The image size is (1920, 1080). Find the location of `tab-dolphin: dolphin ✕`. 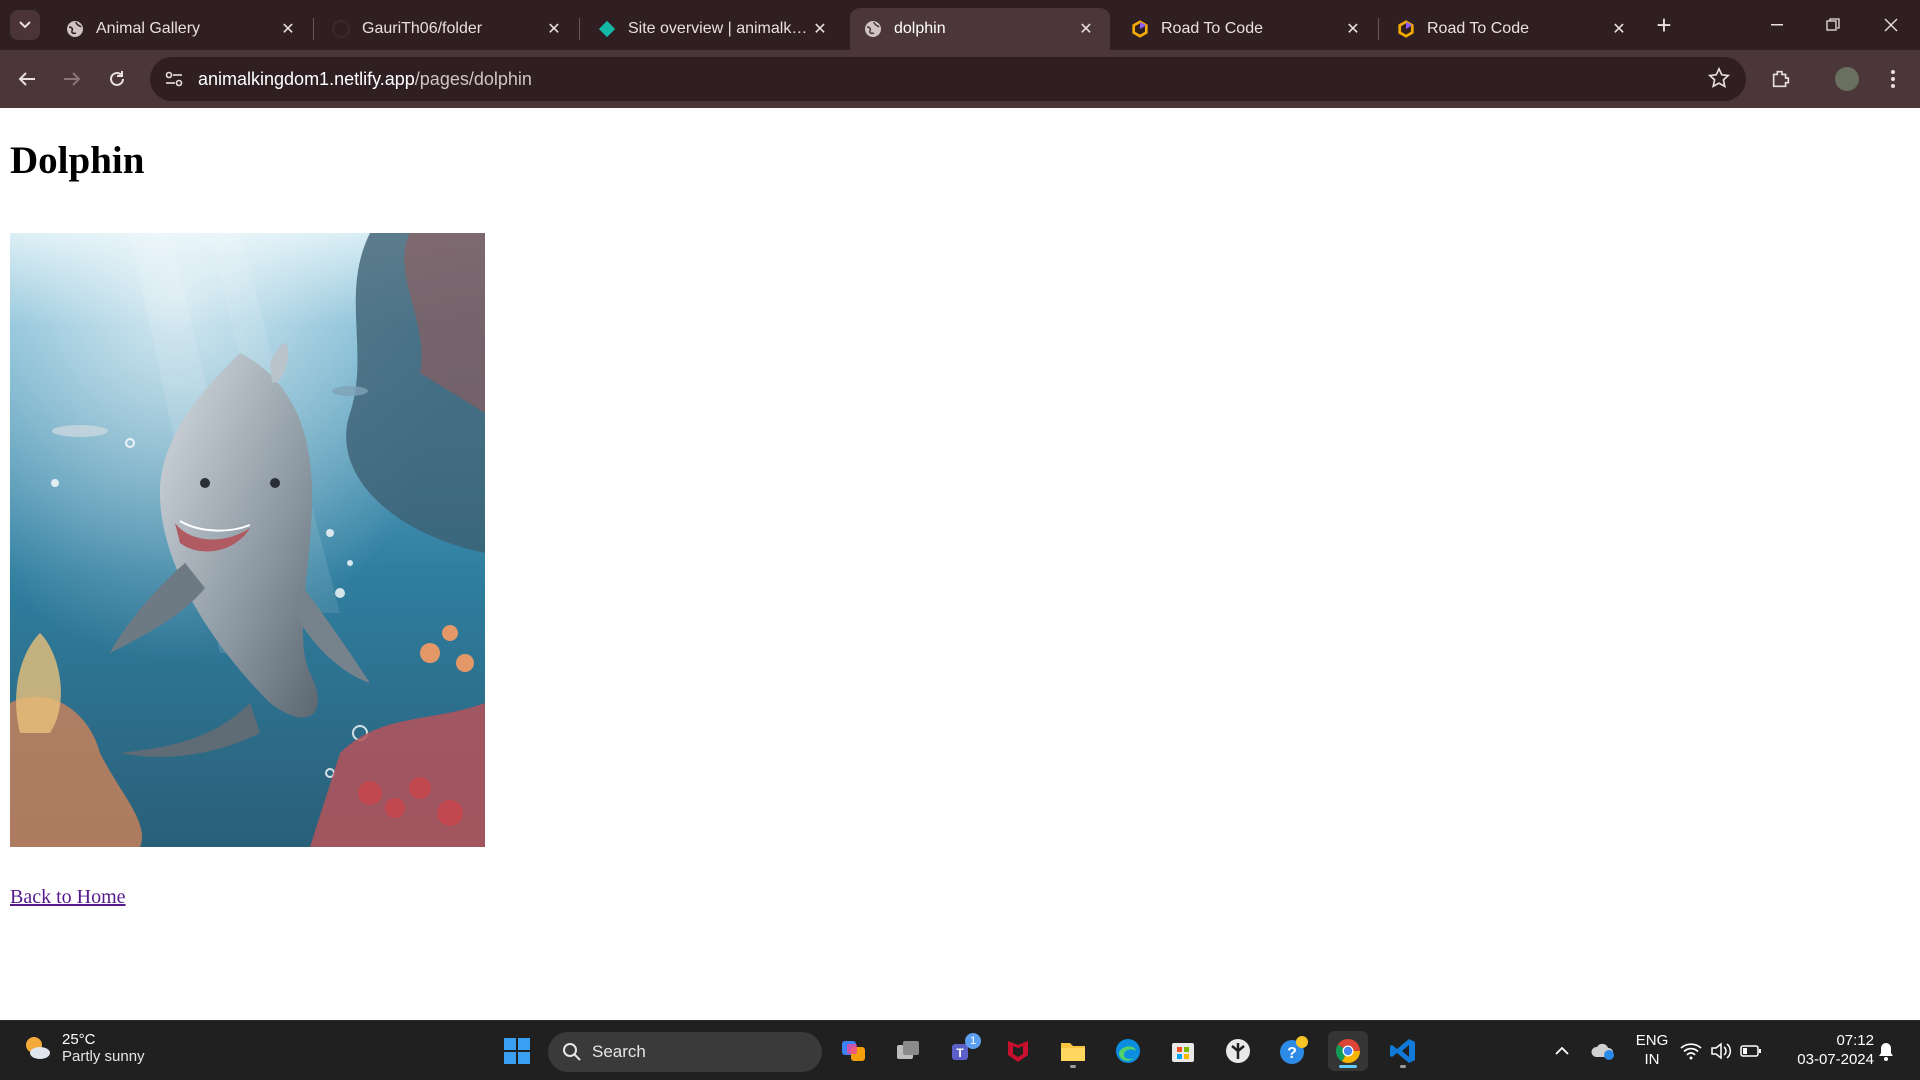

tab-dolphin: dolphin ✕ is located at coordinates (980, 29).